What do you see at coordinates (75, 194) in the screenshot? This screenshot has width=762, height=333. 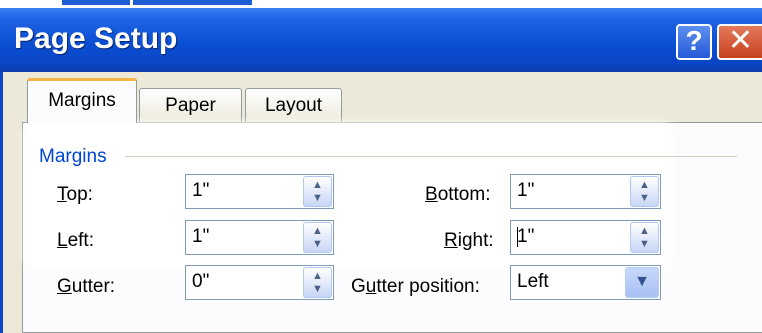 I see `top-label: Top:` at bounding box center [75, 194].